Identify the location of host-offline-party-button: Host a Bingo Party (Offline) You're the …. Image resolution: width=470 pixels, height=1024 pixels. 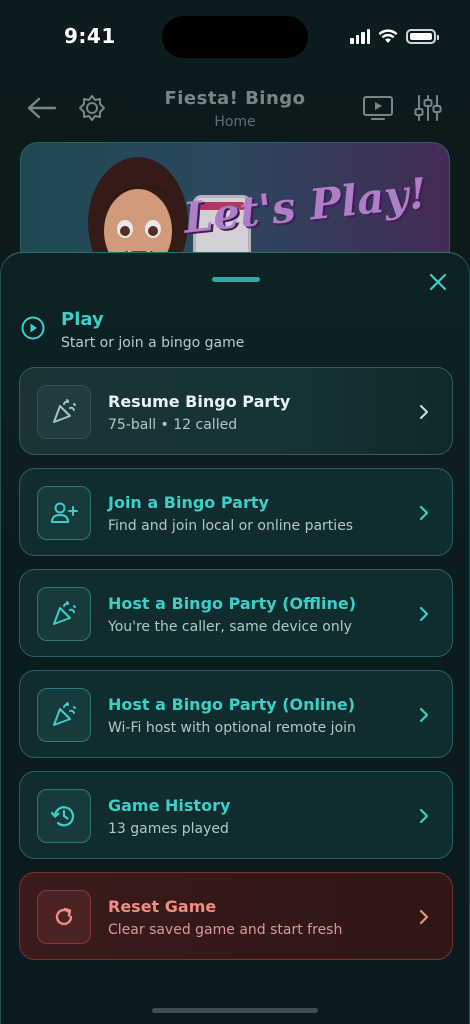
(236, 613).